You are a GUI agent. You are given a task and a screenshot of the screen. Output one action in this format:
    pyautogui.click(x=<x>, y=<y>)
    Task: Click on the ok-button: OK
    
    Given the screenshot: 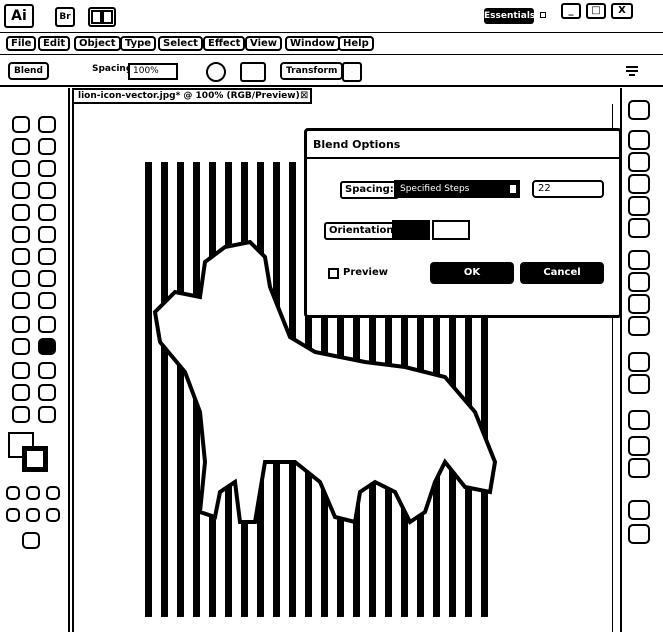 What is the action you would take?
    pyautogui.click(x=472, y=273)
    